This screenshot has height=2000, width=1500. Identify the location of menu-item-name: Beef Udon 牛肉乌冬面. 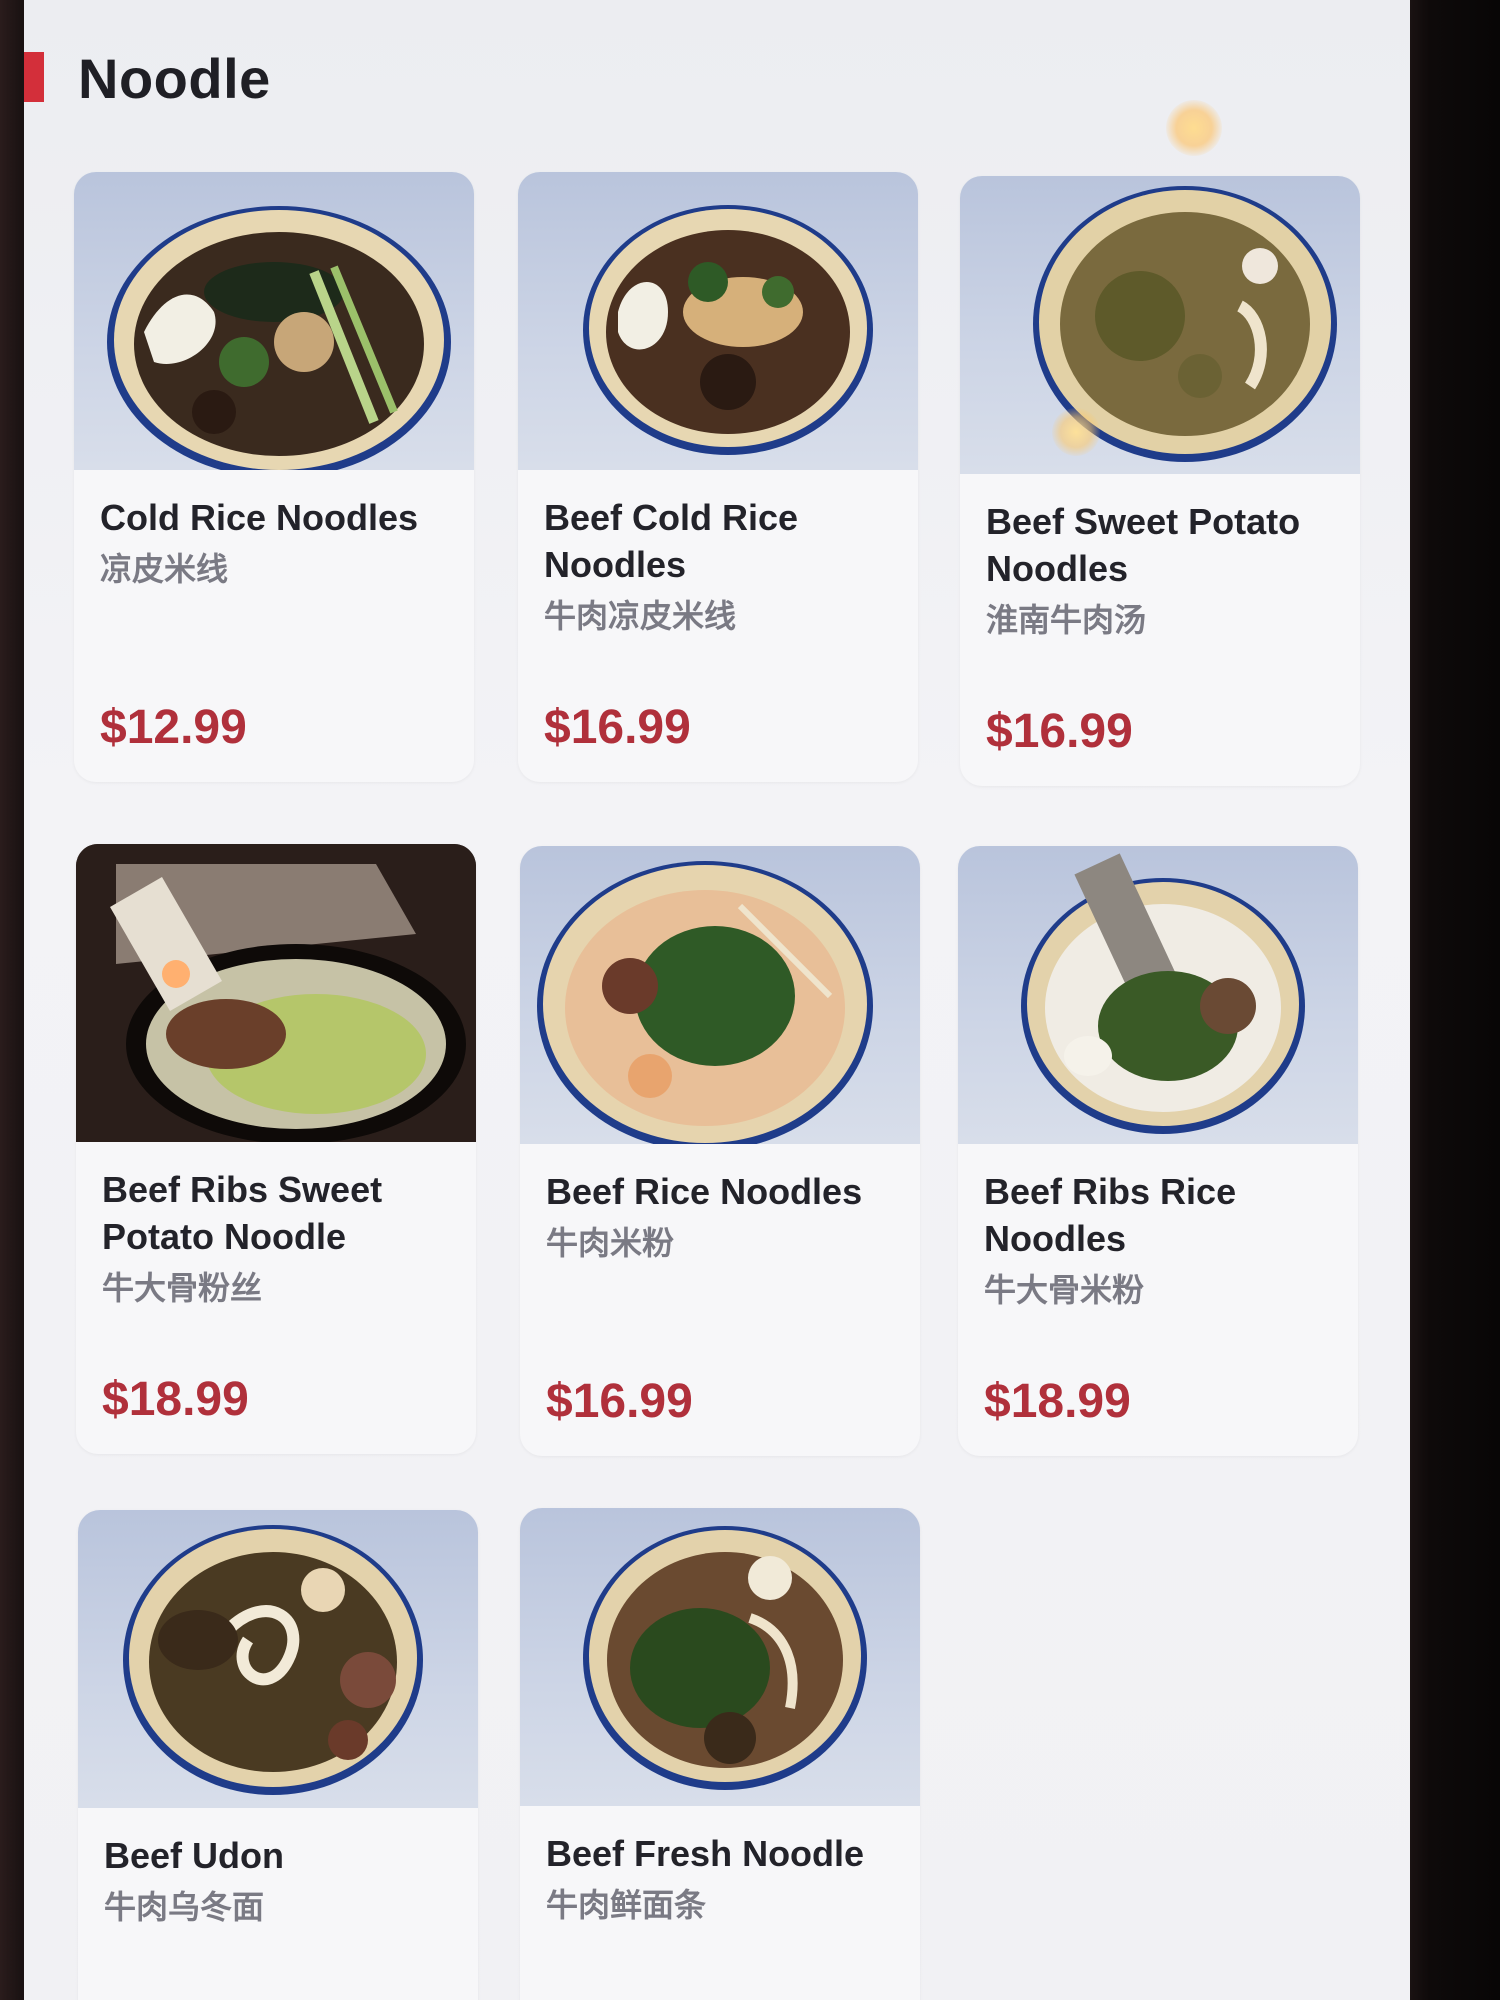
(284, 1880).